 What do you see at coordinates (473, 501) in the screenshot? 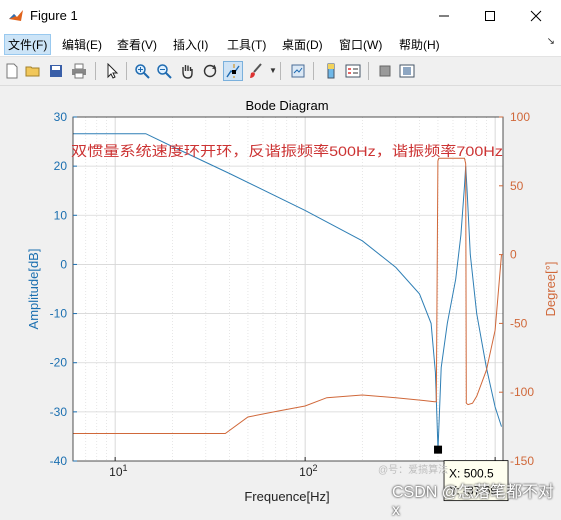
I see `watermark-text: CSDN @怎落笔都不对x` at bounding box center [473, 501].